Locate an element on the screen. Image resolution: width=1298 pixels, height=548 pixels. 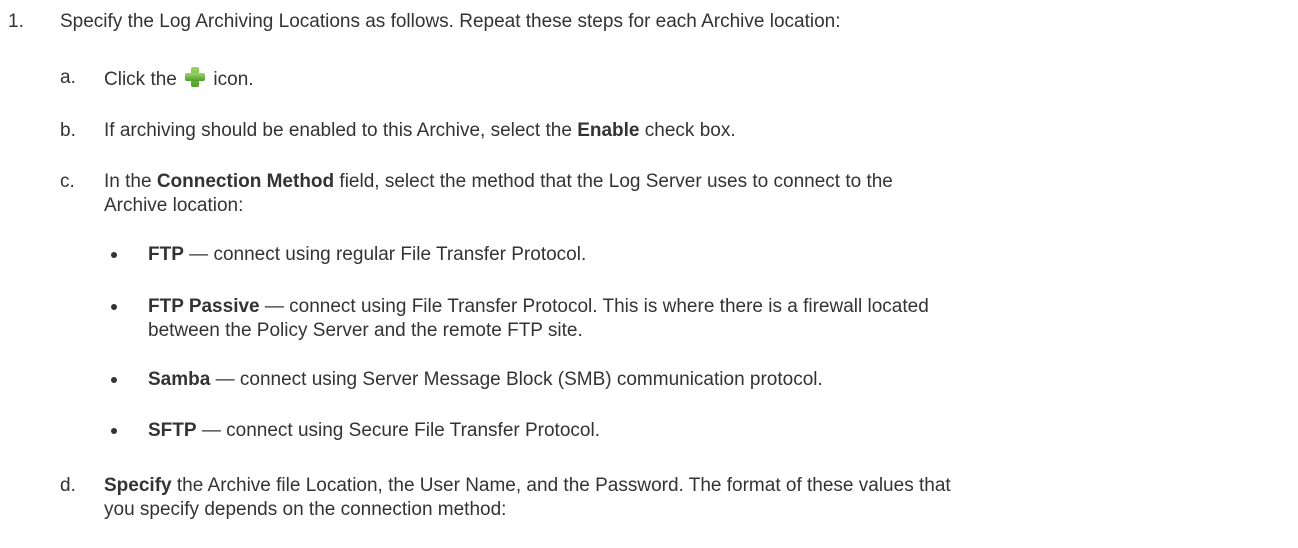
substep-d-bold: Specify is located at coordinates (138, 485).